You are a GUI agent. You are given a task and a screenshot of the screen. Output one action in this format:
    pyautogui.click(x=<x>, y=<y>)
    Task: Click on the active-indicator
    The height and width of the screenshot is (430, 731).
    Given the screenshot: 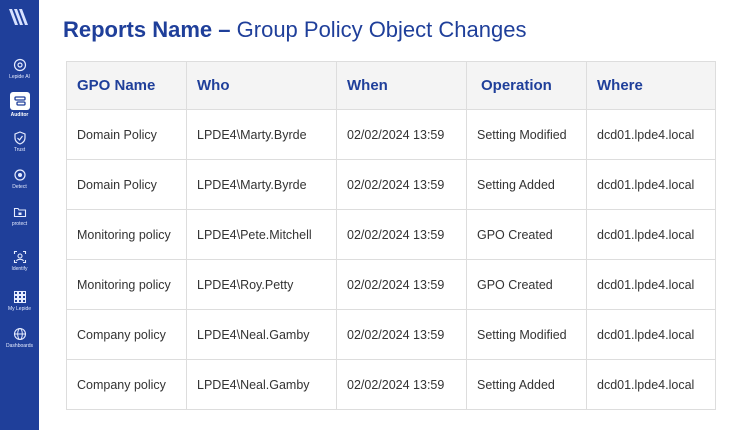 What is the action you would take?
    pyautogui.click(x=19, y=101)
    